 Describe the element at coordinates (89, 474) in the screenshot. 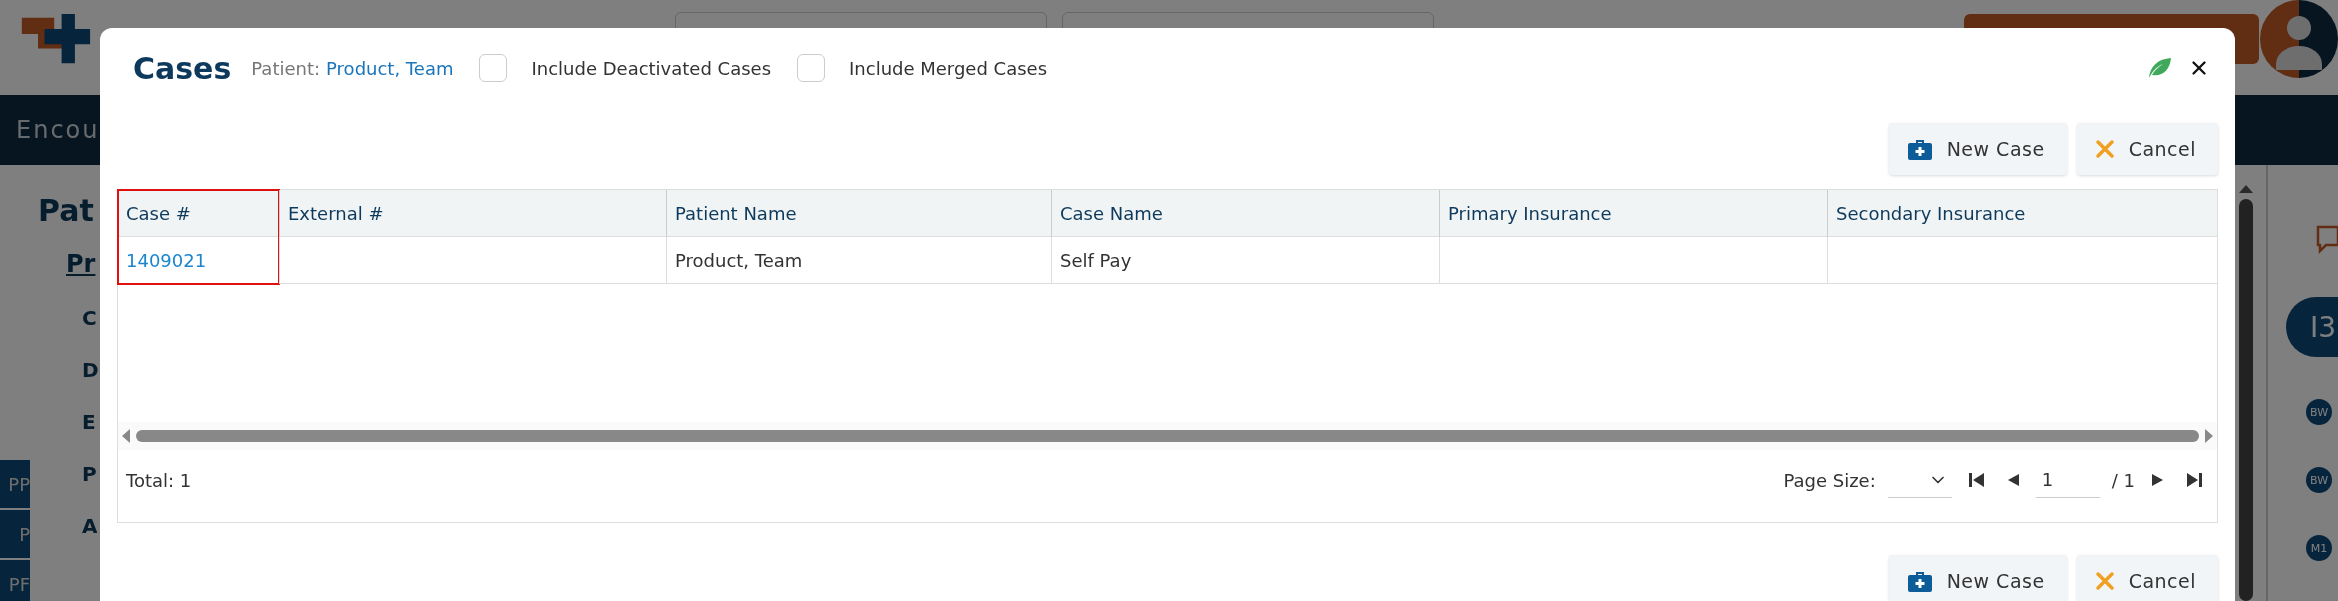

I see `field-label: P` at that location.